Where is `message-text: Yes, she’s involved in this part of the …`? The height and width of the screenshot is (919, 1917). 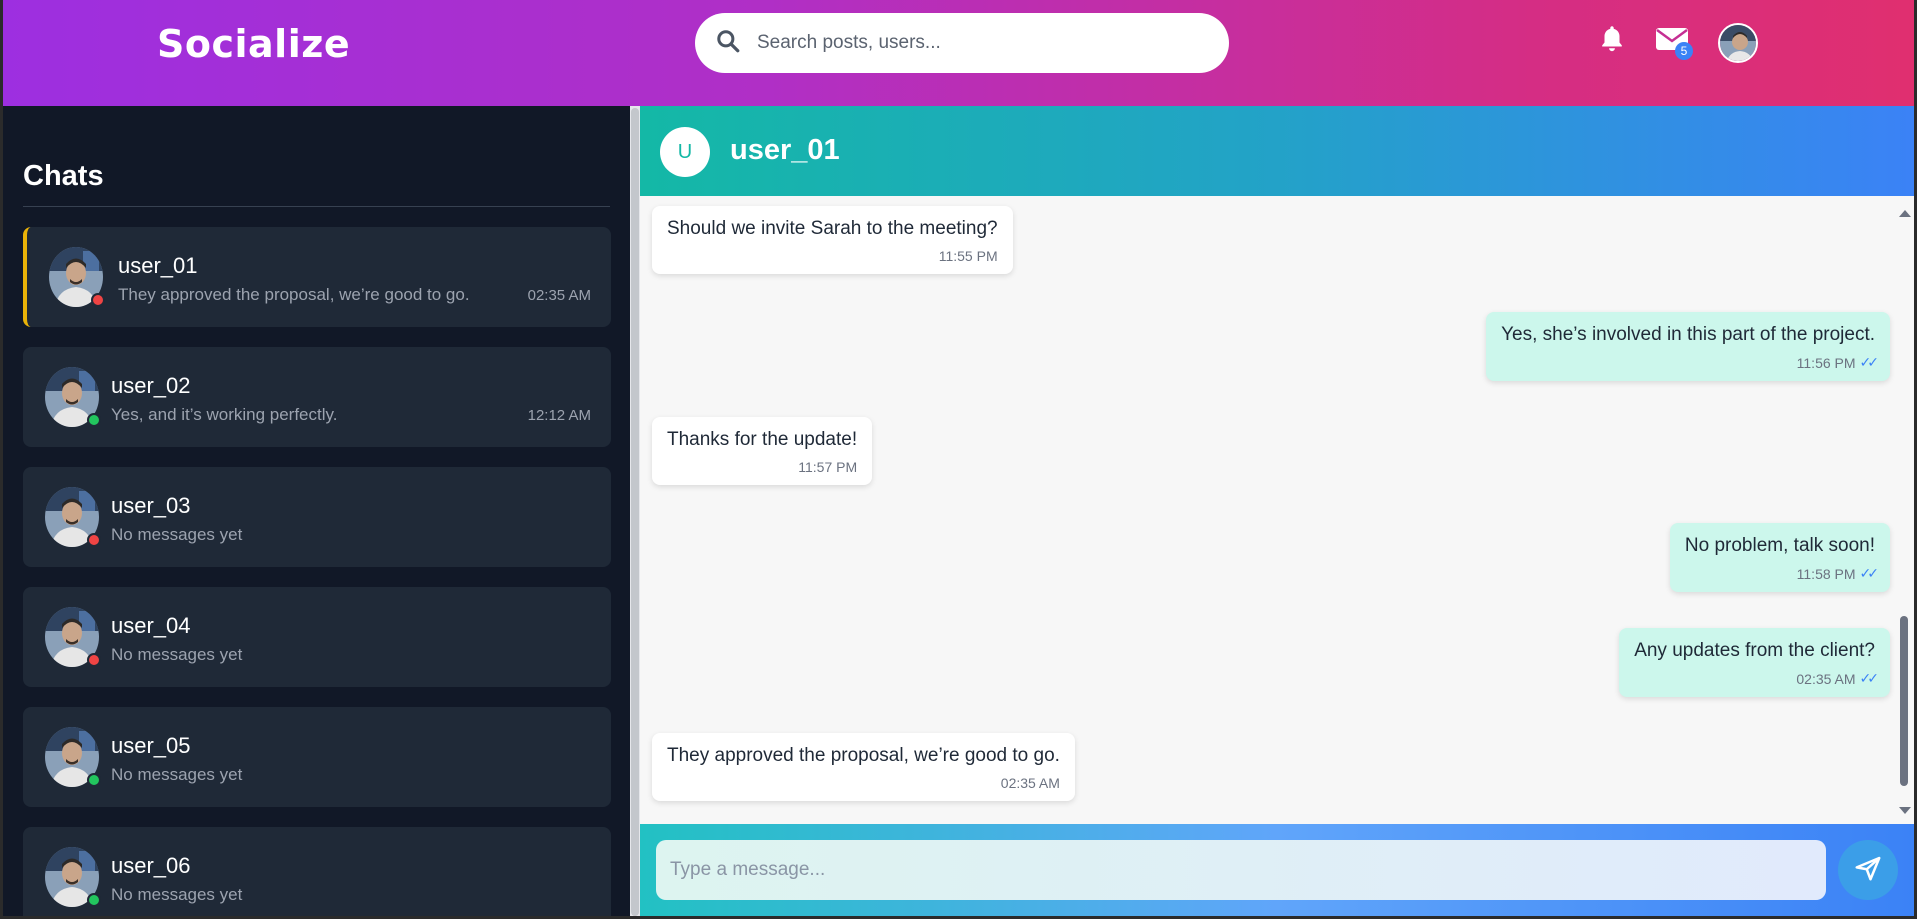 message-text: Yes, she’s involved in this part of the … is located at coordinates (1688, 334).